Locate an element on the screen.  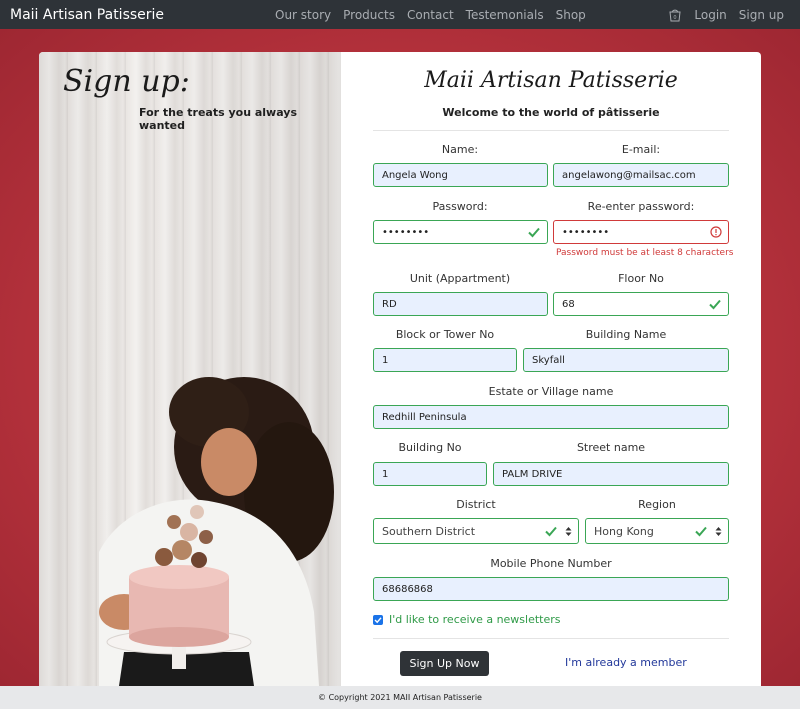
district-value: Southern District is located at coordinates (429, 531).